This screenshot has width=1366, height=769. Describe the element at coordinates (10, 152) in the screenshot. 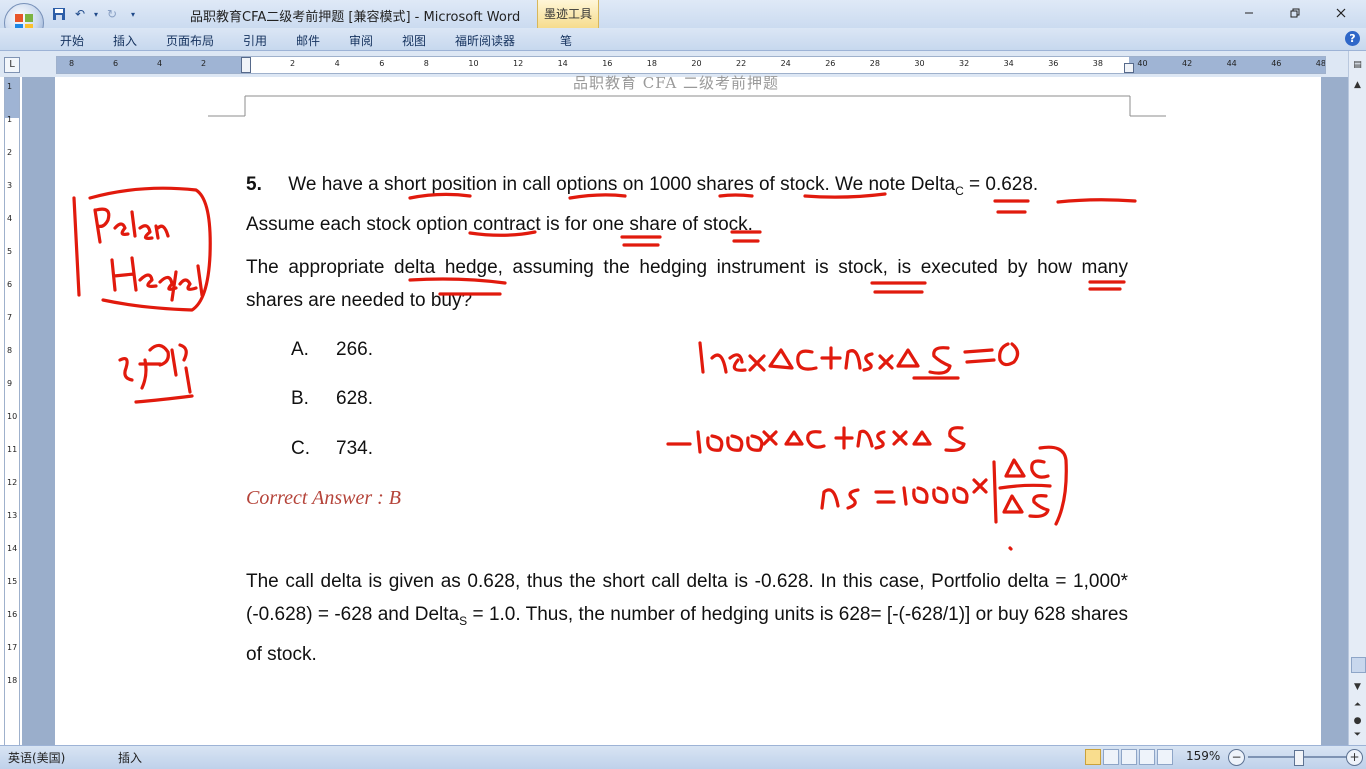

I see `vertical-ruler-number: 2` at that location.